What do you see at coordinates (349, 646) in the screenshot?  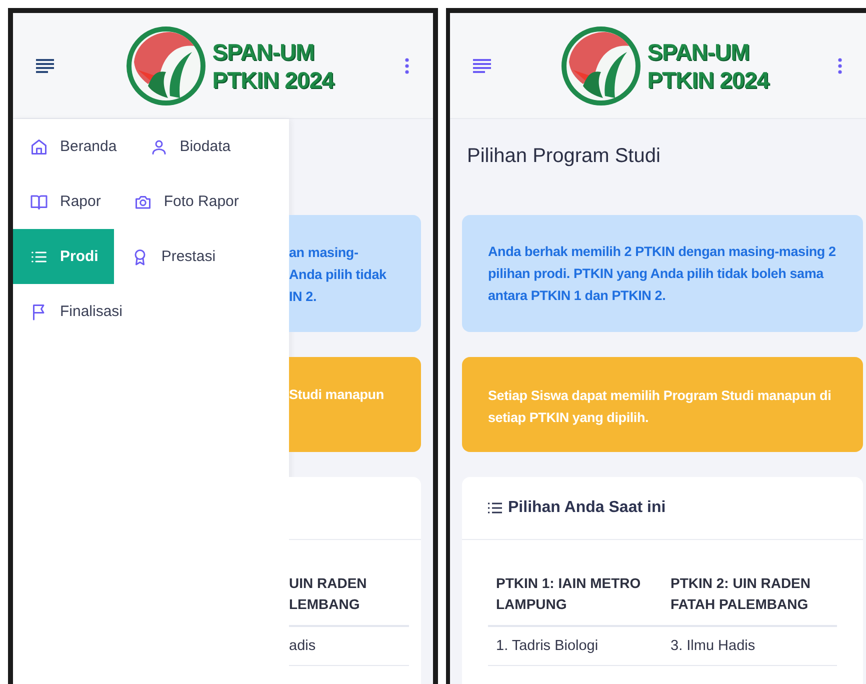 I see `table-cell: adis` at bounding box center [349, 646].